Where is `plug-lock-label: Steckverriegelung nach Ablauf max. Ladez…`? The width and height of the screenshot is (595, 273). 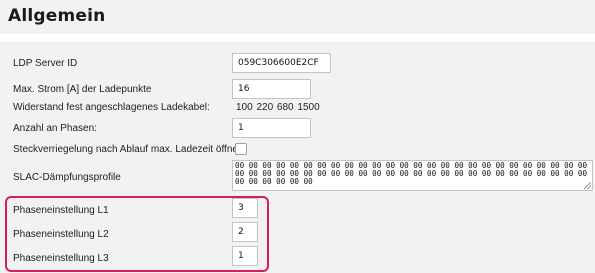
plug-lock-label: Steckverriegelung nach Ablauf max. Ladez… is located at coordinates (128, 149).